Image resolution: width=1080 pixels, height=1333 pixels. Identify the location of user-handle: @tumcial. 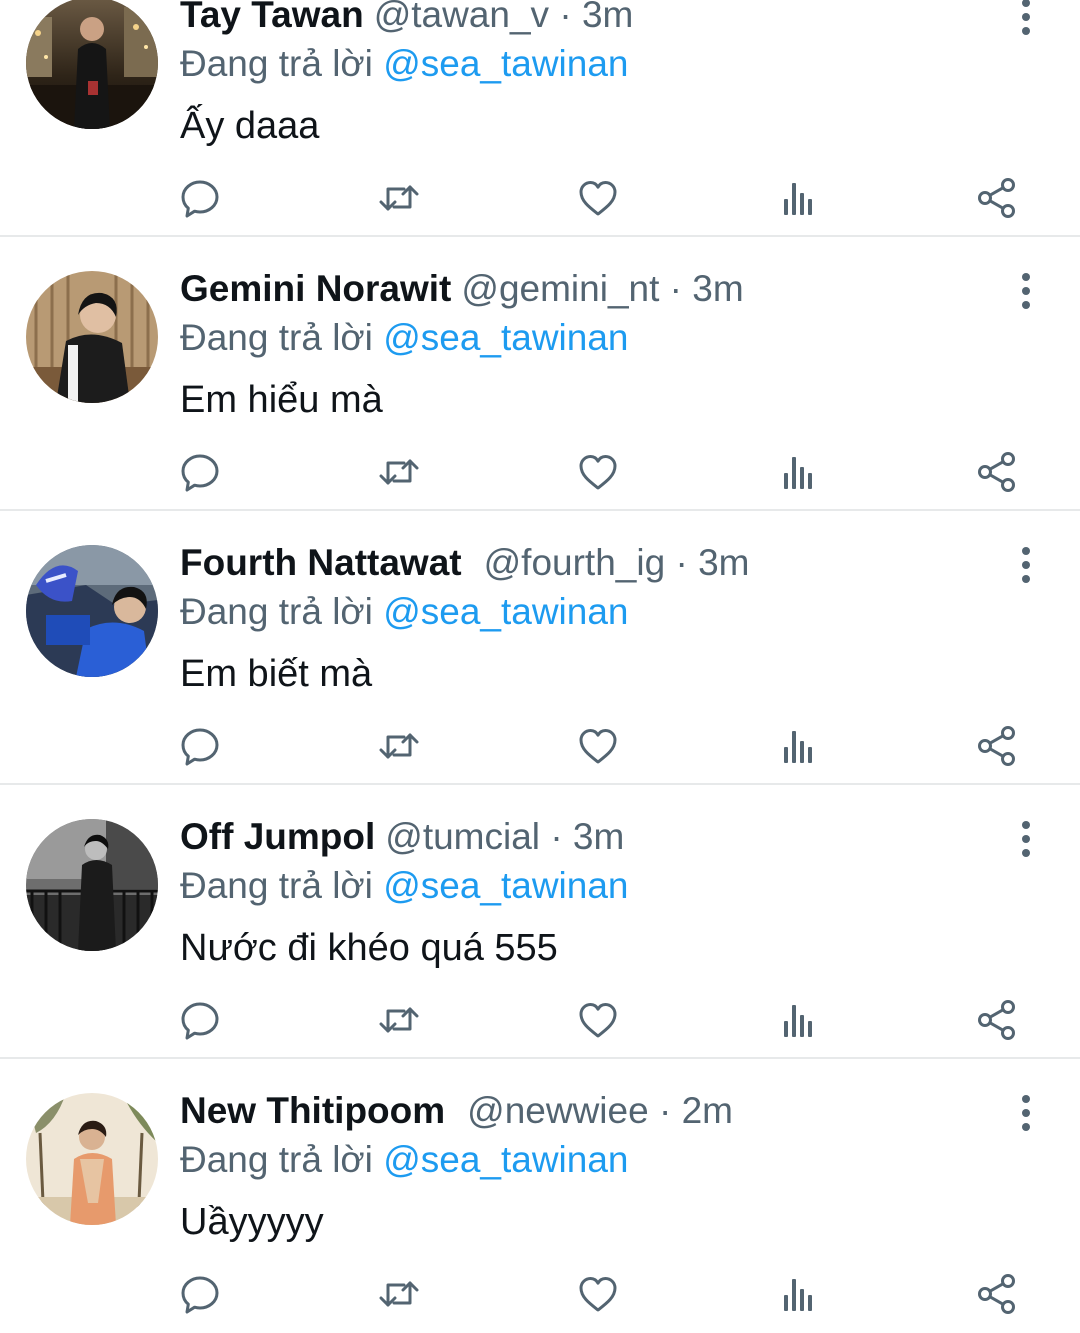
(462, 836).